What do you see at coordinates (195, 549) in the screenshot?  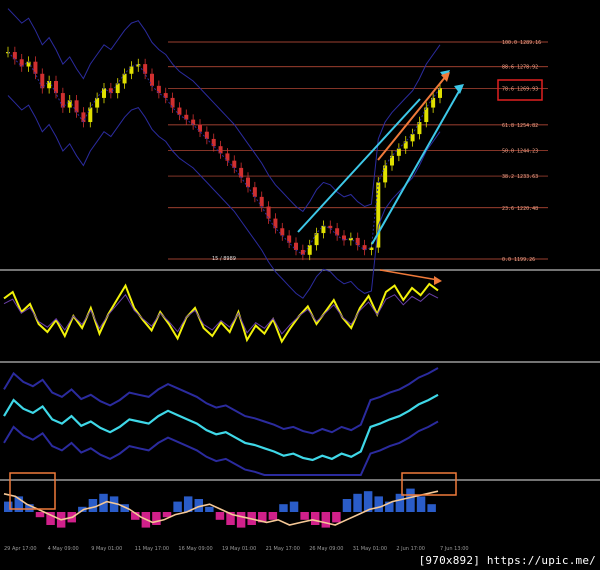 I see `x-label-4: 16 May 09:00` at bounding box center [195, 549].